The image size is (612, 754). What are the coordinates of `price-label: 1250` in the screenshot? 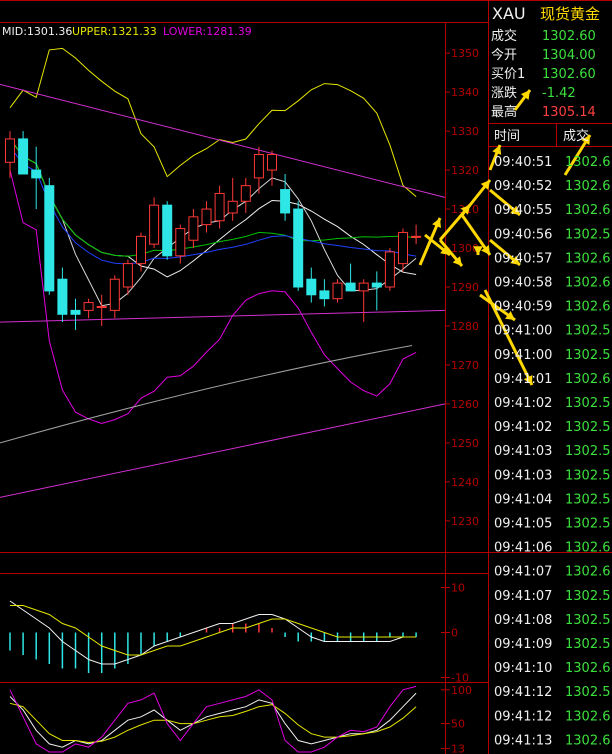 It's located at (465, 443).